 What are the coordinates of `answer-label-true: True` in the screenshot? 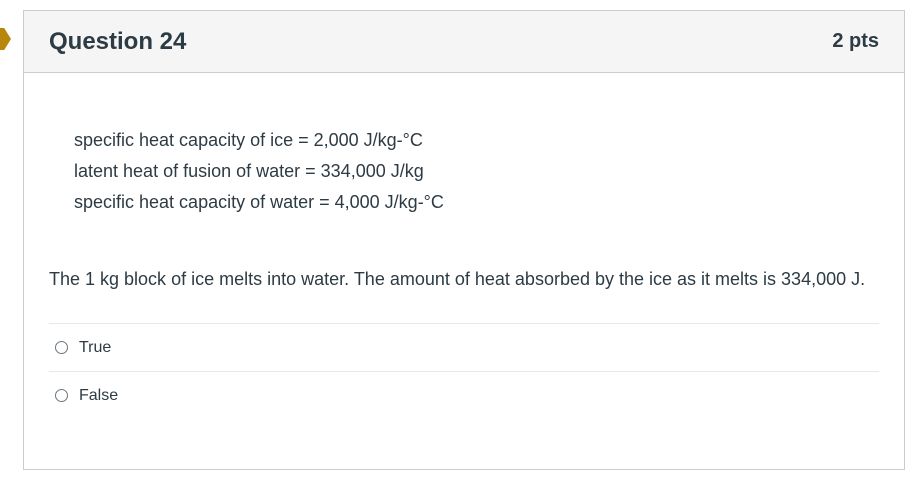 It's located at (95, 348).